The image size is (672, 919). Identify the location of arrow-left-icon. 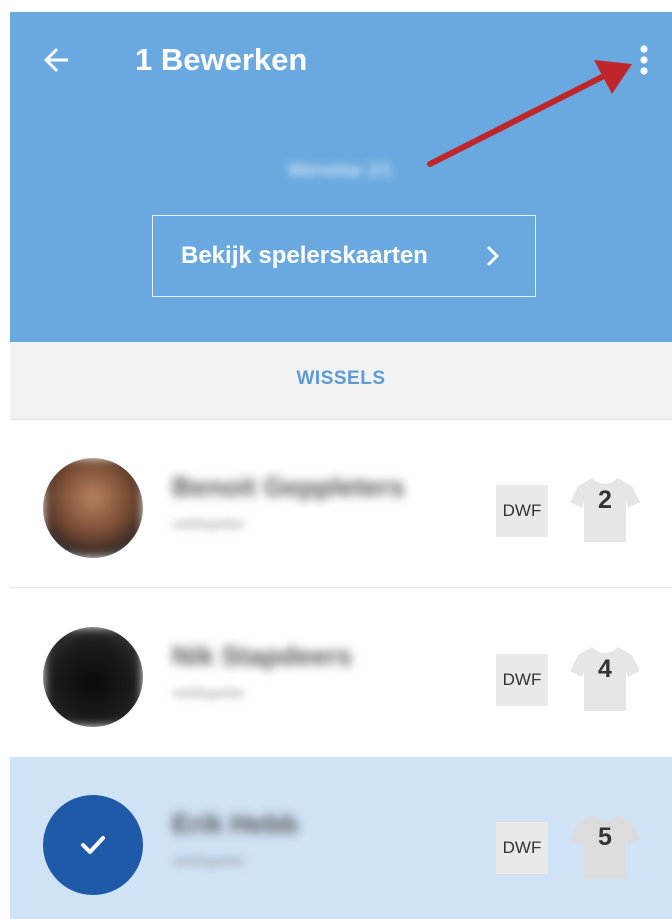
(56, 60).